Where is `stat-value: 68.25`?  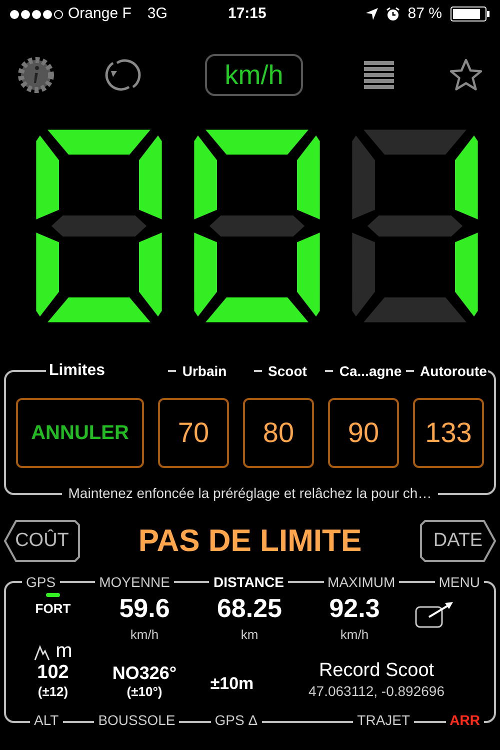
stat-value: 68.25 is located at coordinates (249, 608).